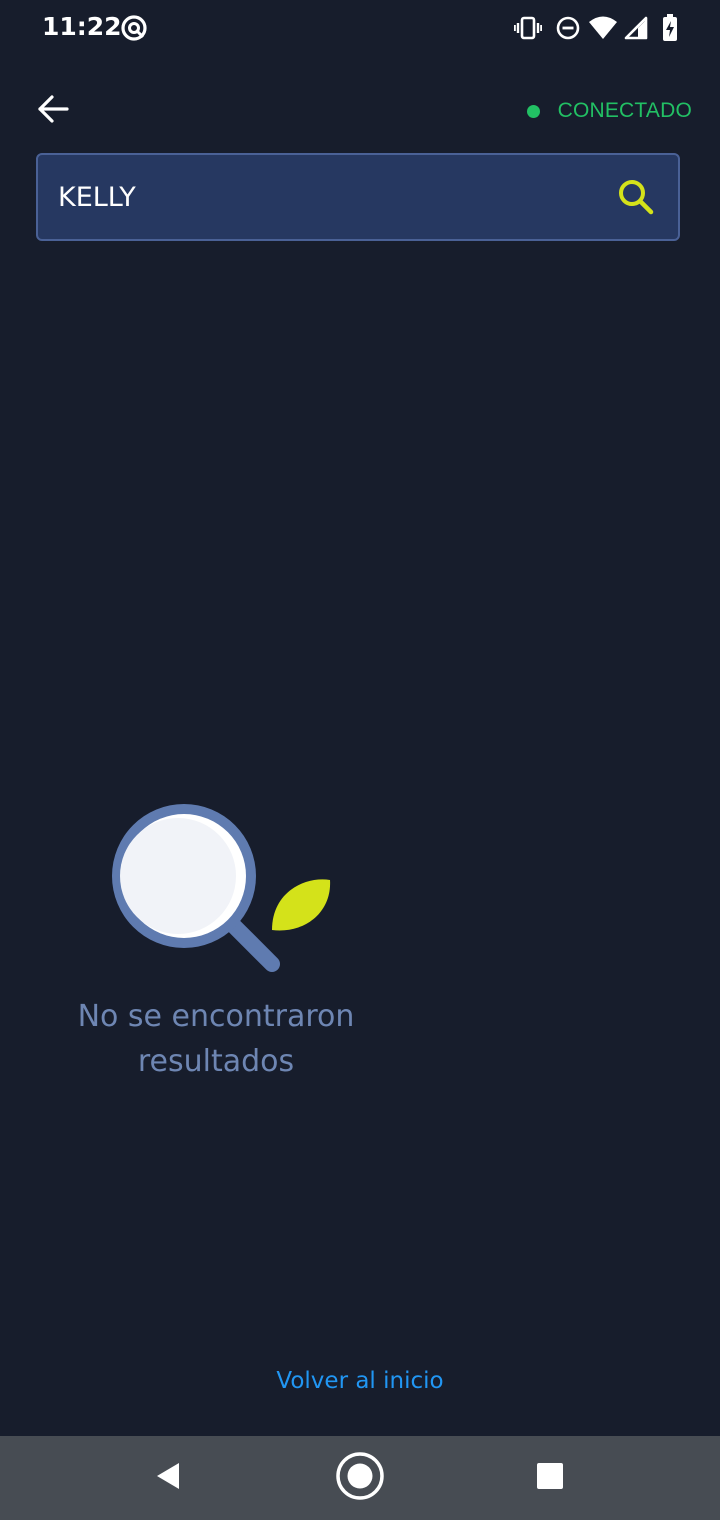  I want to click on arrow-left-icon, so click(53, 111).